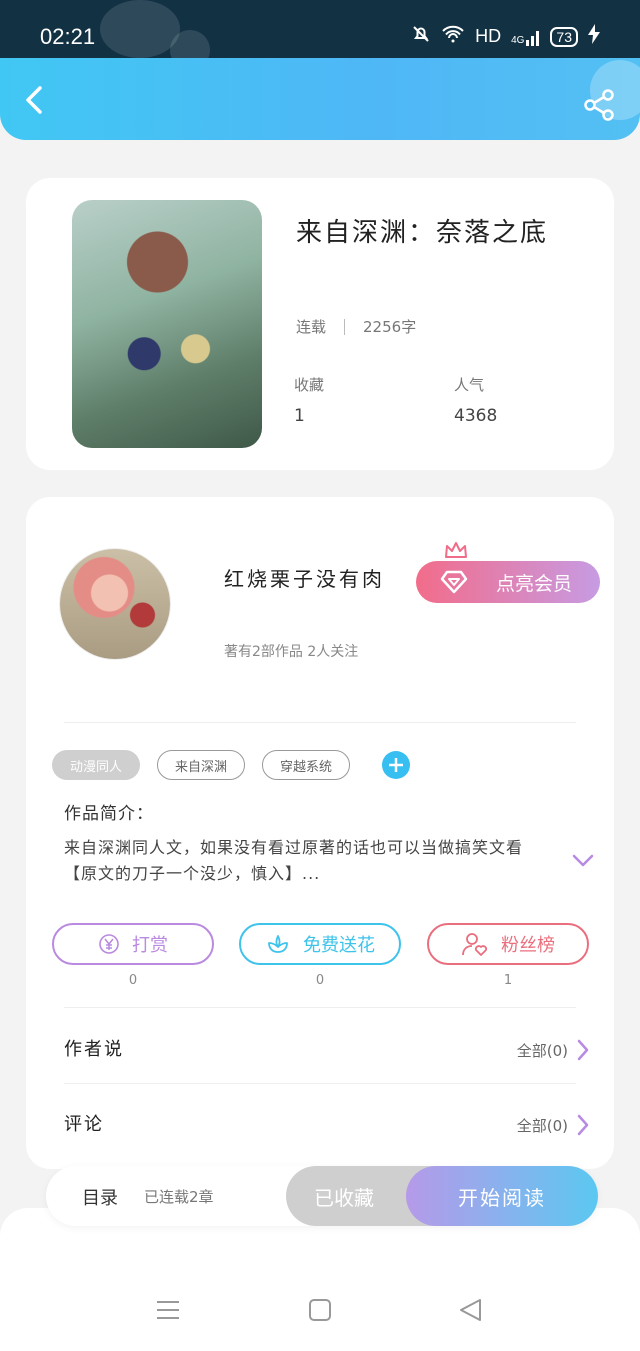  I want to click on intro-label: 作品简介：, so click(109, 814).